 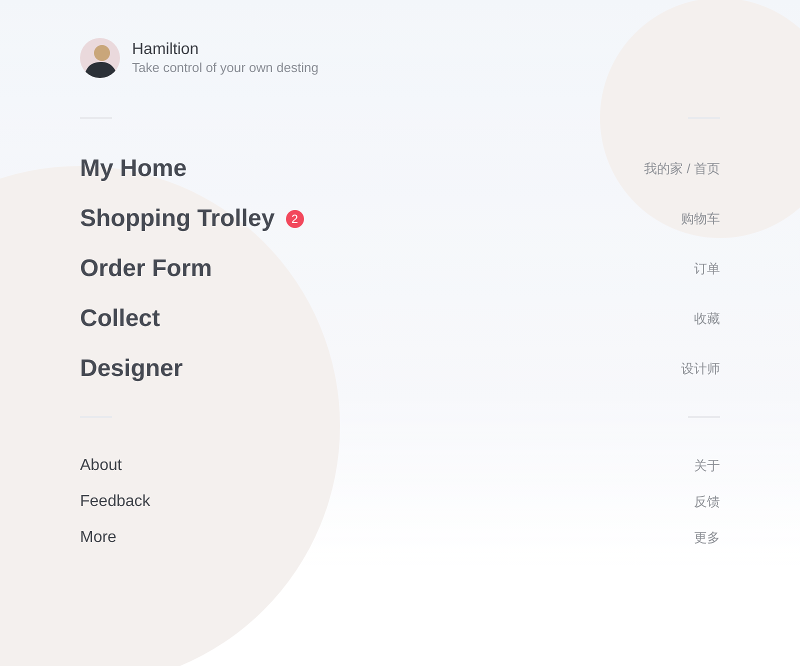 What do you see at coordinates (101, 466) in the screenshot?
I see `menu-item: About` at bounding box center [101, 466].